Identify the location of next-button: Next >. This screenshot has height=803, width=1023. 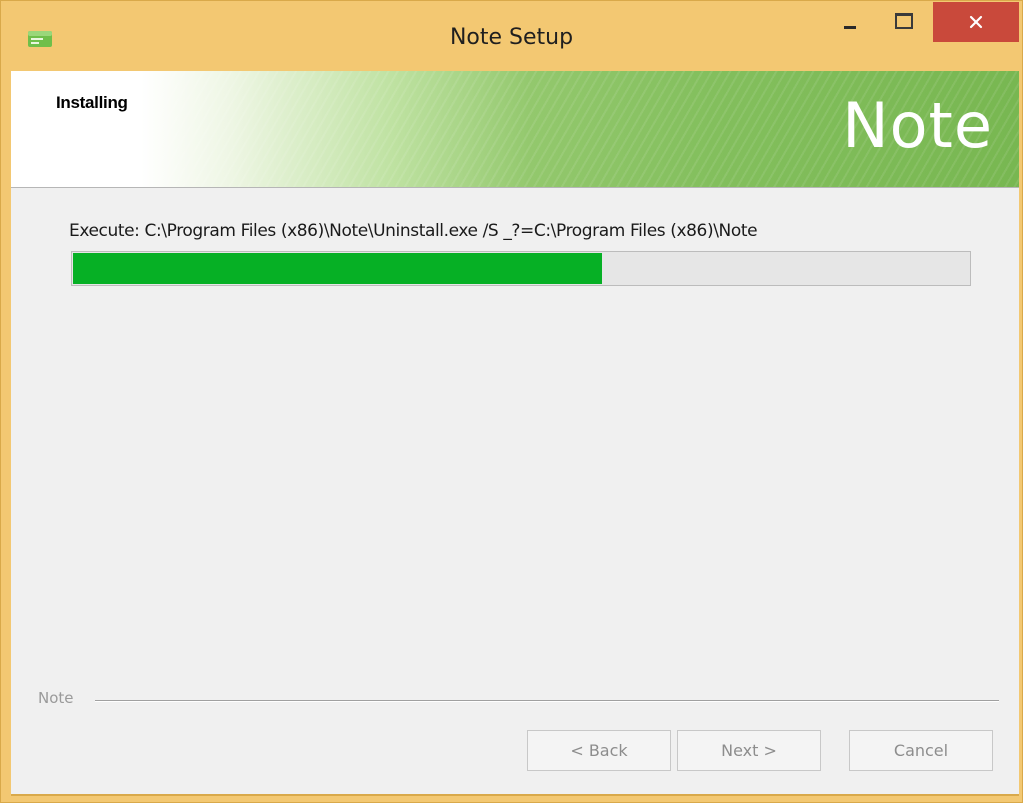
(749, 750).